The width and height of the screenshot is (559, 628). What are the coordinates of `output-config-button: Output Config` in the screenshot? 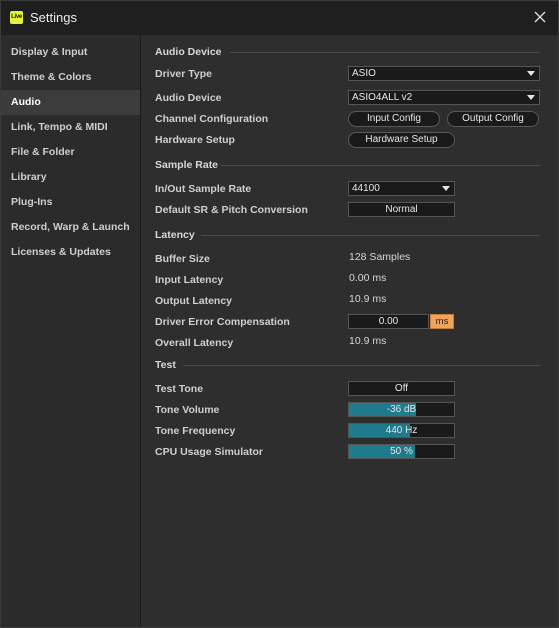 It's located at (493, 119).